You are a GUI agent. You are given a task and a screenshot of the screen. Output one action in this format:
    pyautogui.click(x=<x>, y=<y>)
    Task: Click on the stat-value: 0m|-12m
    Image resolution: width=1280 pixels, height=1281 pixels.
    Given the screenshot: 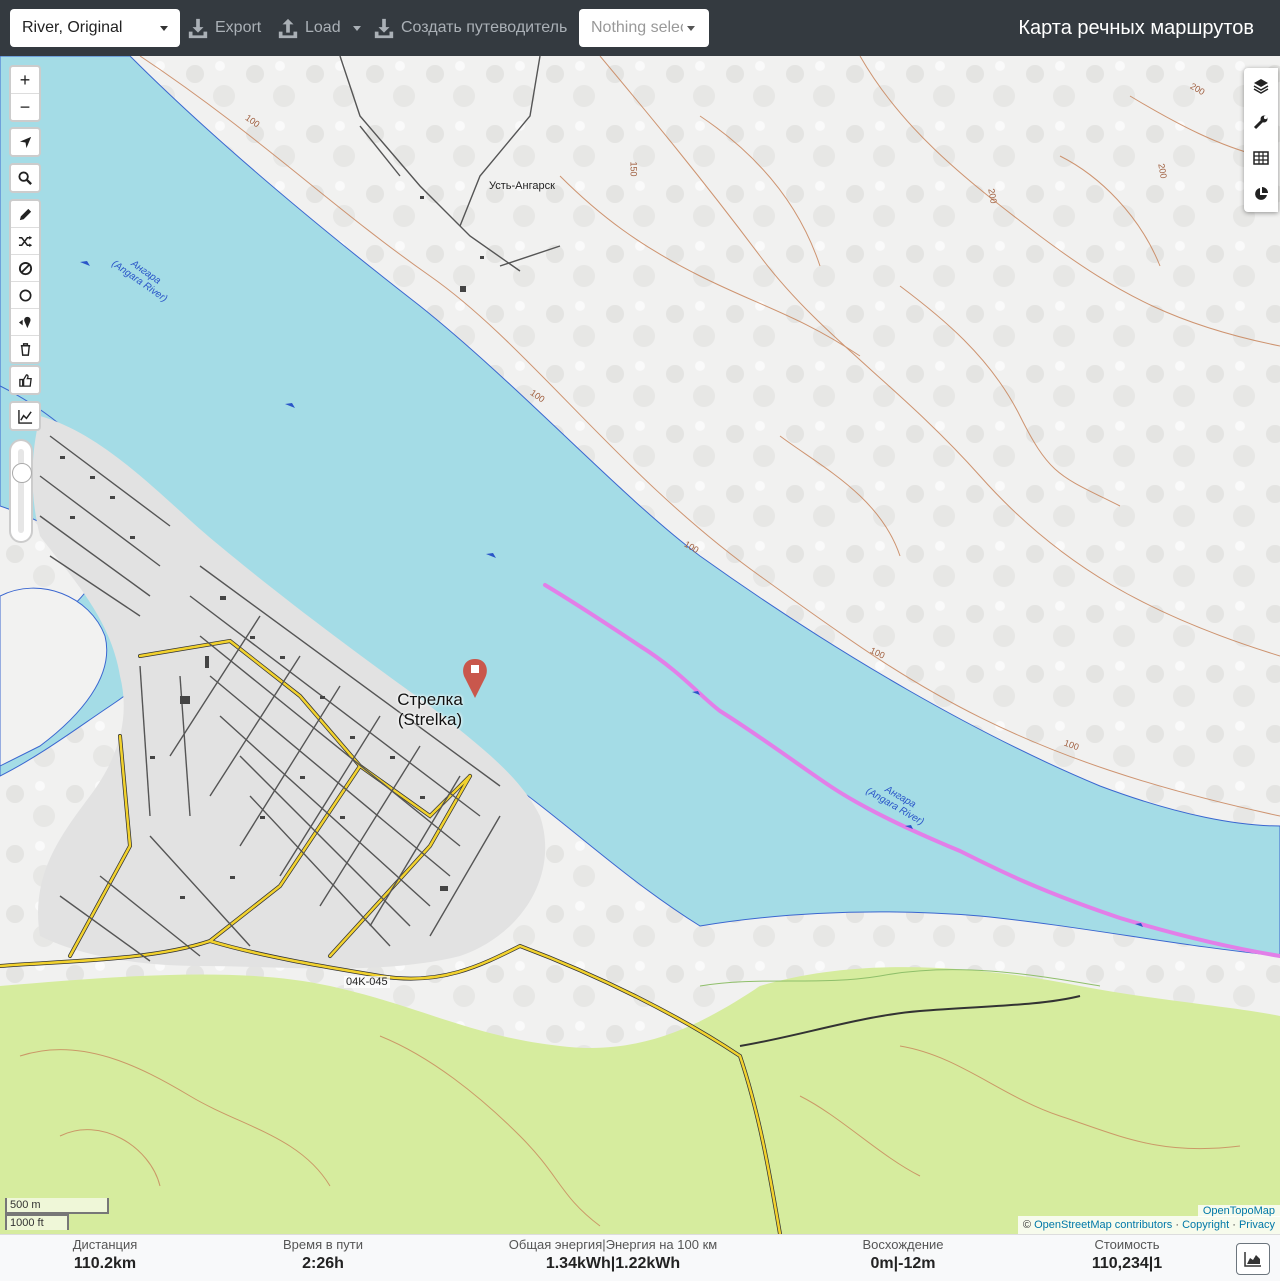 What is the action you would take?
    pyautogui.click(x=903, y=1264)
    